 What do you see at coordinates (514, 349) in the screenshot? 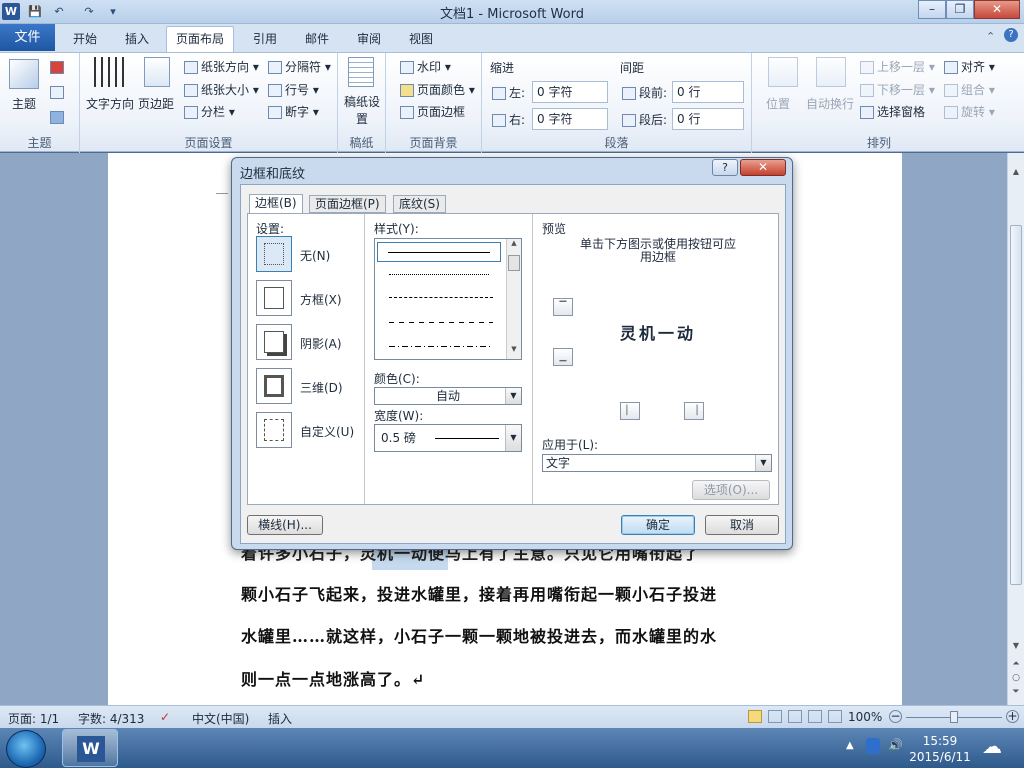
I see `style-scroll-down-icon: ▼` at bounding box center [514, 349].